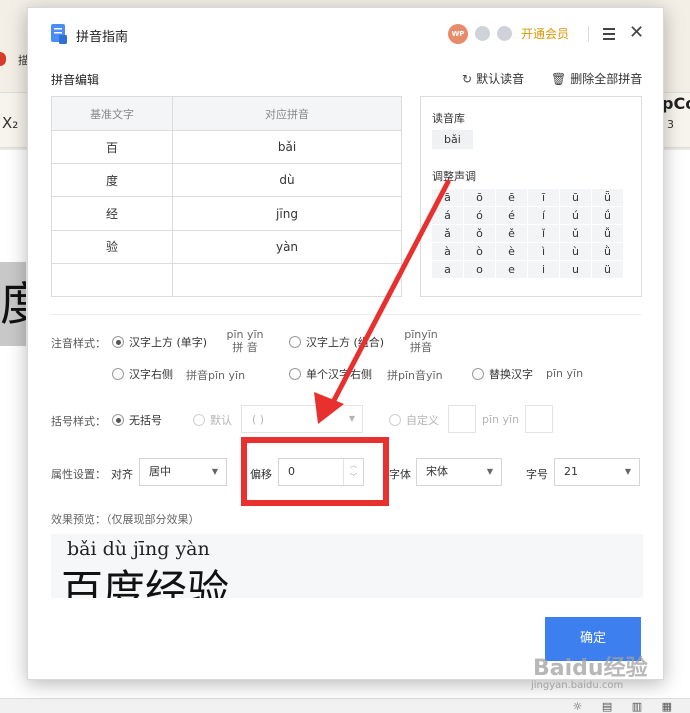 The width and height of the screenshot is (690, 713). I want to click on close-icon: ✕, so click(636, 33).